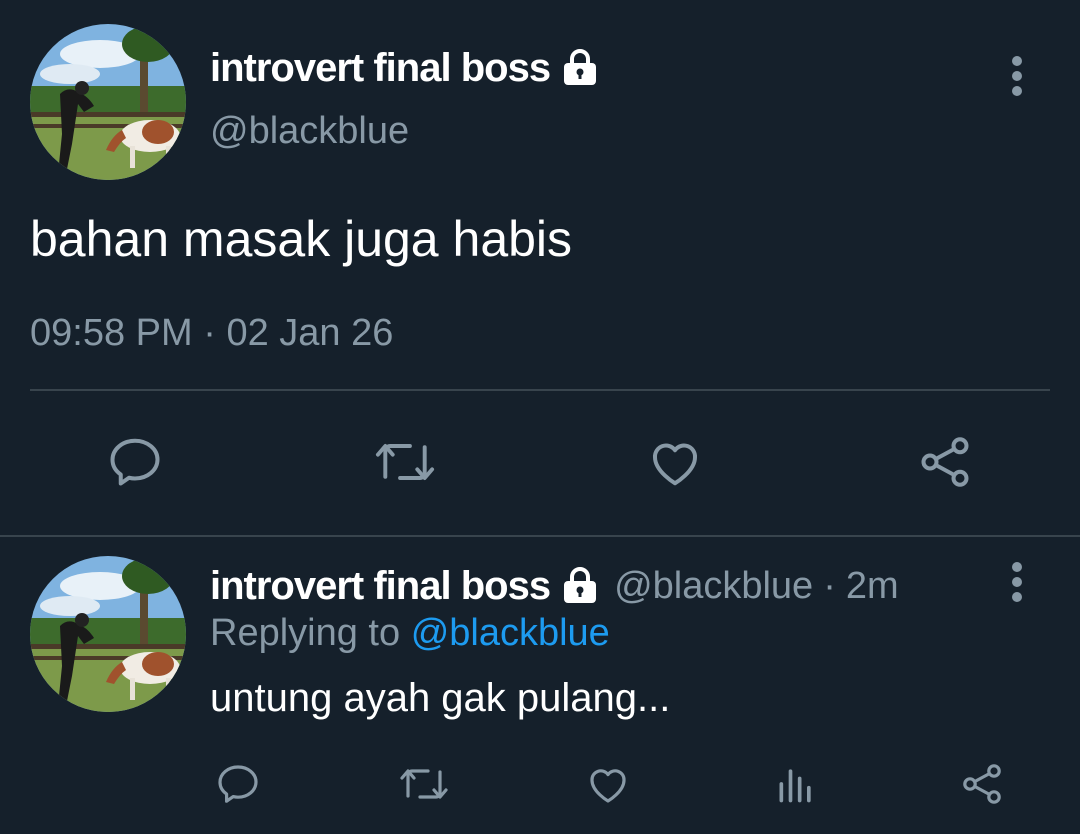  What do you see at coordinates (111, 333) in the screenshot?
I see `tweet-time: 09:58 PM` at bounding box center [111, 333].